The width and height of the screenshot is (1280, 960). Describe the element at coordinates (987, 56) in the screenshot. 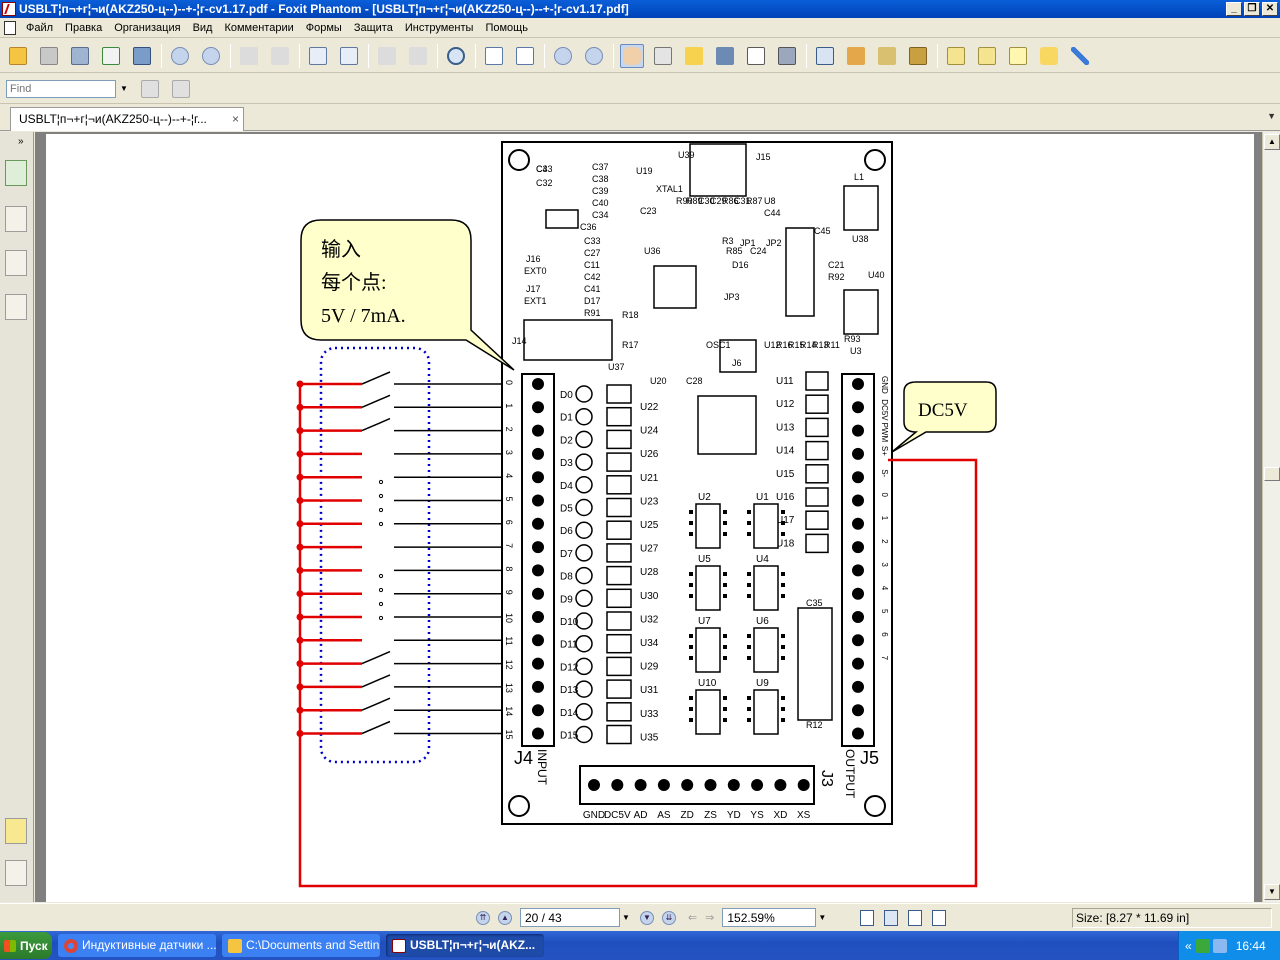

I see `edit-button` at that location.